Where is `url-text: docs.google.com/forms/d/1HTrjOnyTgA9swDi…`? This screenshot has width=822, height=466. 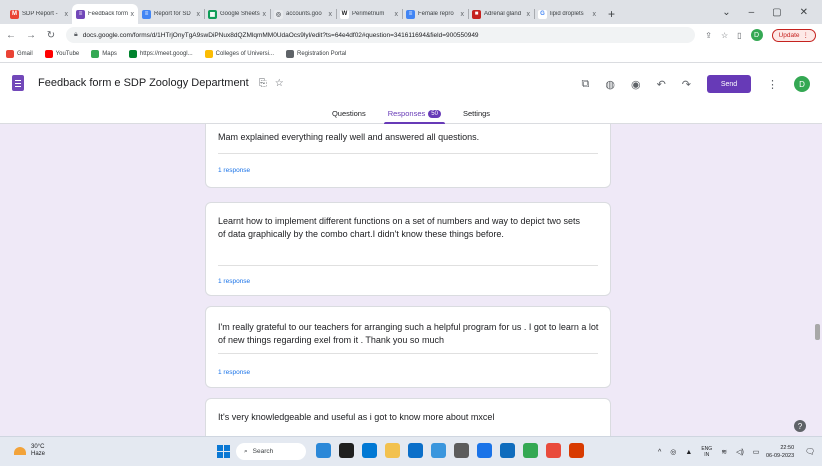 url-text: docs.google.com/forms/d/1HTrjOnyTgA9swDi… is located at coordinates (280, 35).